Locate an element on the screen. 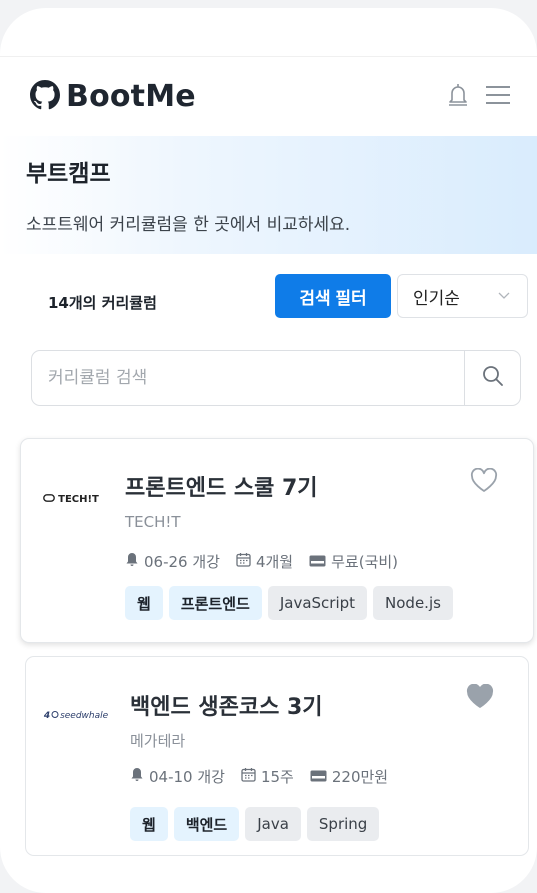 The width and height of the screenshot is (537, 893). sort-dropdown: 인기순 is located at coordinates (462, 296).